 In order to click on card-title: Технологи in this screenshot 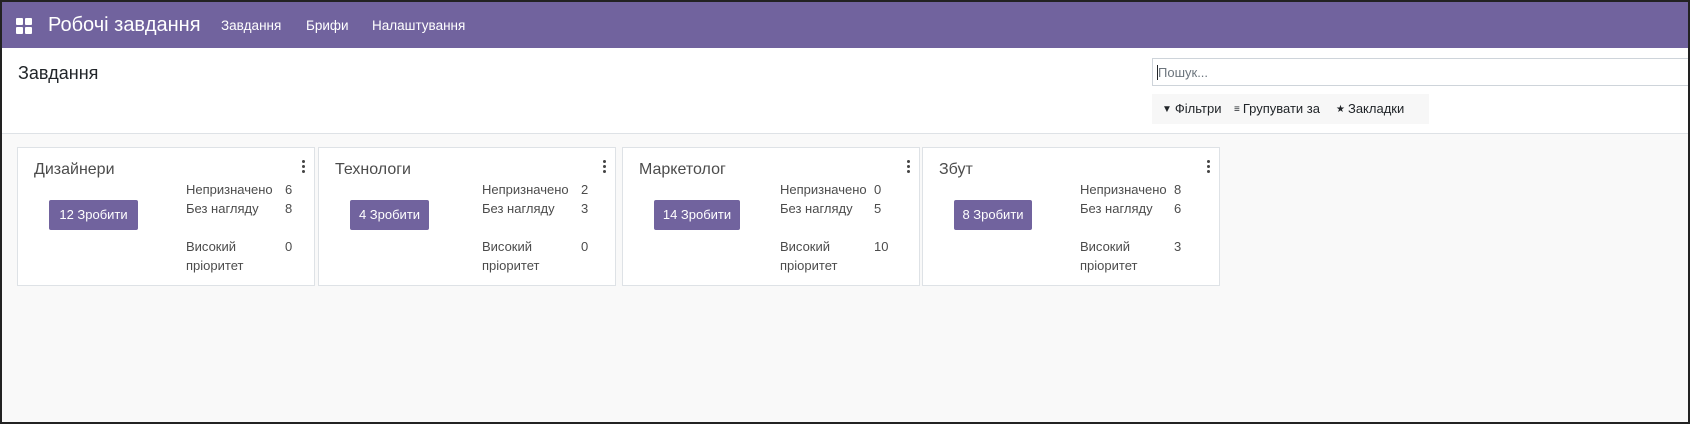, I will do `click(373, 170)`.